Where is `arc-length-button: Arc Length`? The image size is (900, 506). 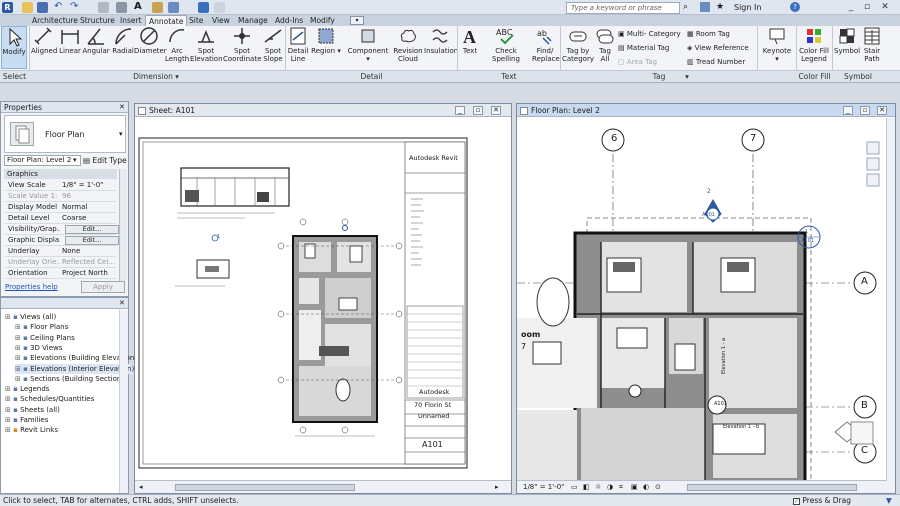 arc-length-button: Arc Length is located at coordinates (177, 44).